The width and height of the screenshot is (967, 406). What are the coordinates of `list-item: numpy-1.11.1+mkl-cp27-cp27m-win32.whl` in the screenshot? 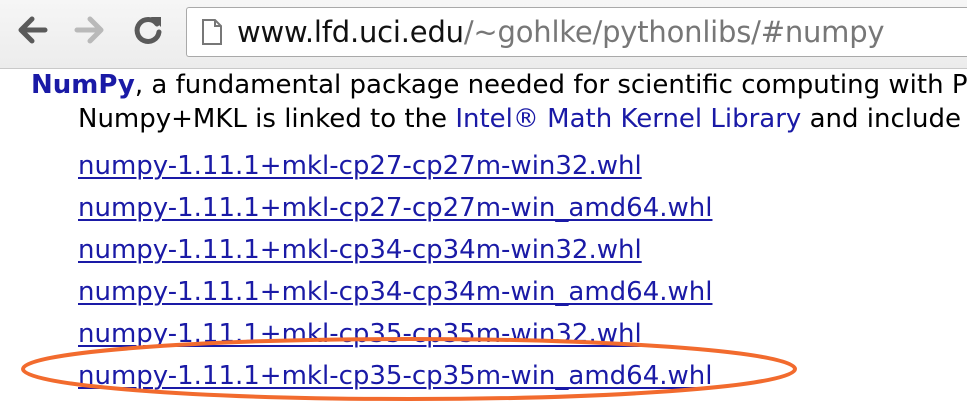 It's located at (395, 166).